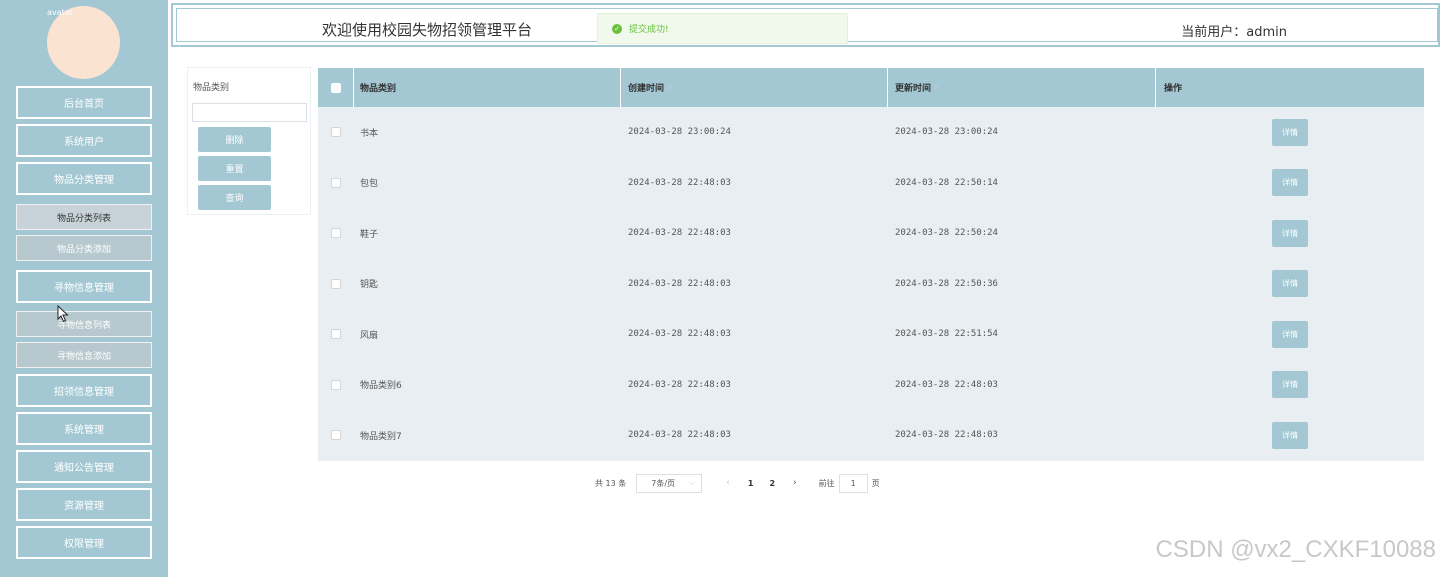  I want to click on page-size-select: 7条/页 ⌵, so click(669, 483).